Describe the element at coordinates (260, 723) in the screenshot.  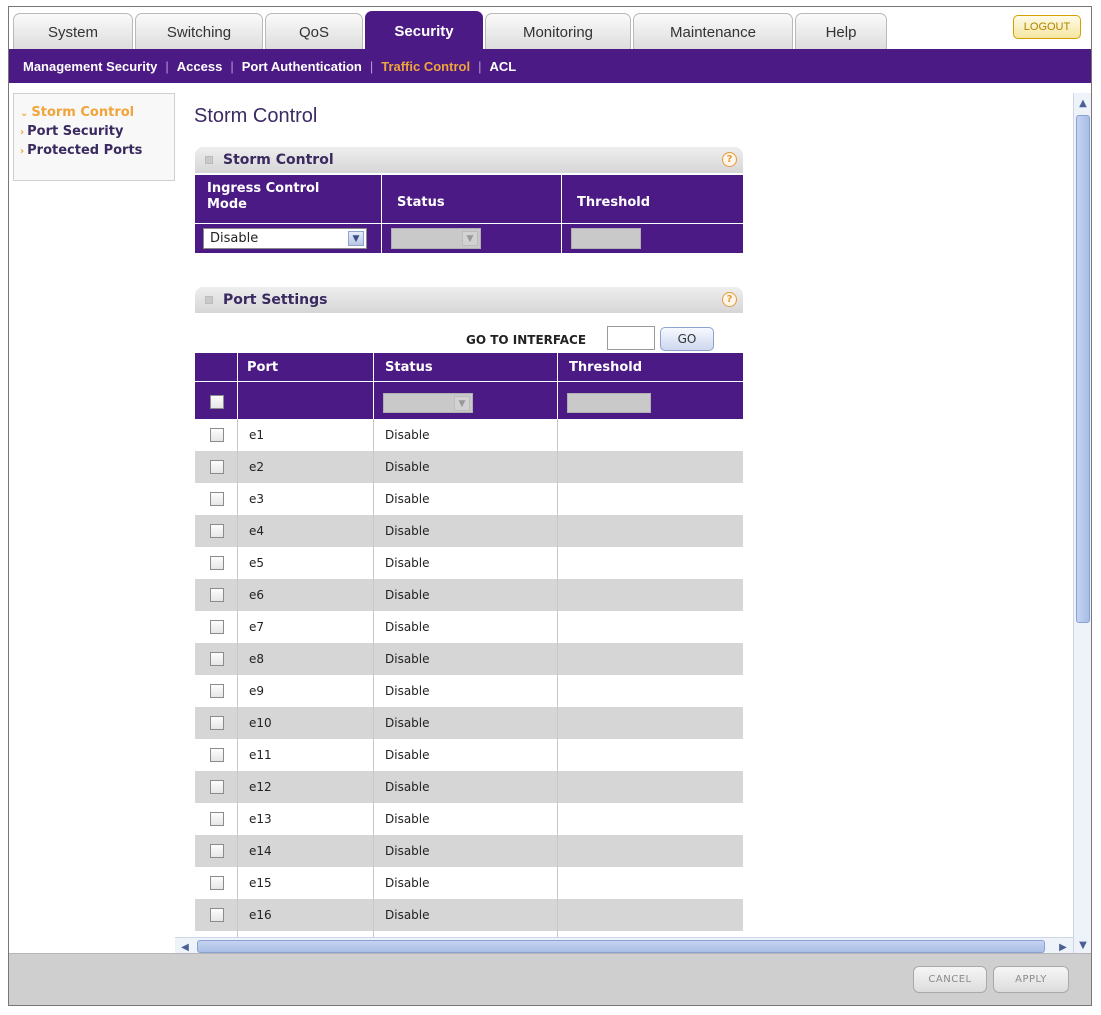
I see `port-cell: e10` at that location.